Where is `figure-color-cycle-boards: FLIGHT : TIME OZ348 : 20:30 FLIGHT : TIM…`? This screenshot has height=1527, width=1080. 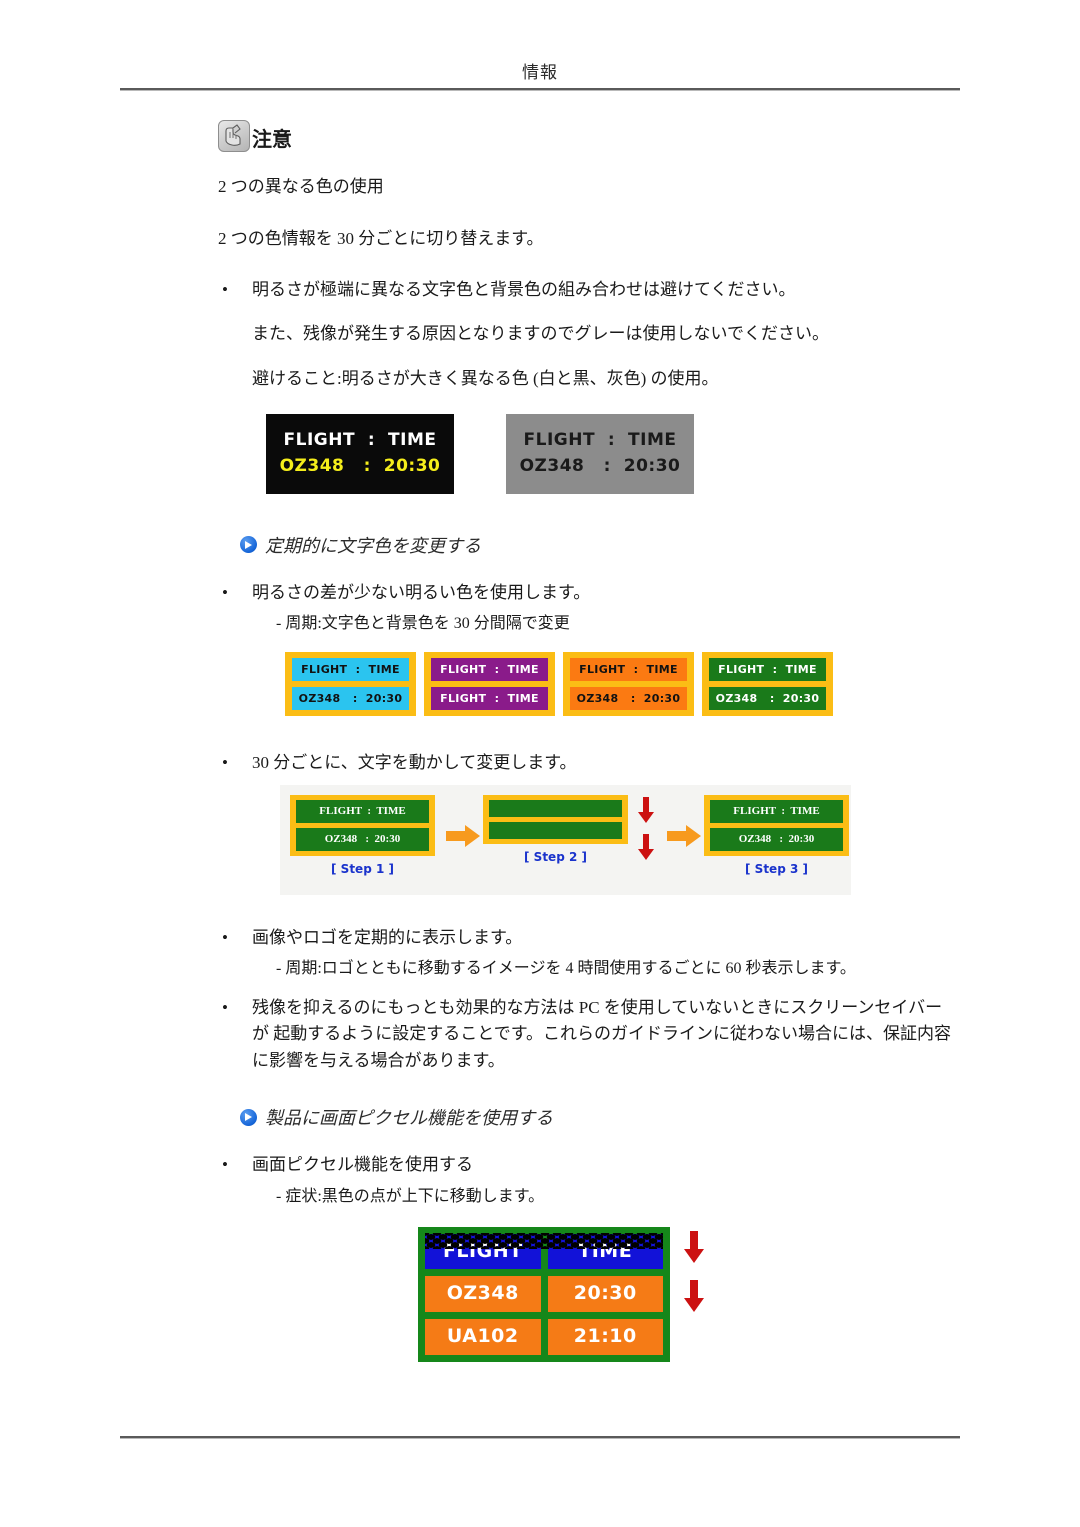 figure-color-cycle-boards: FLIGHT : TIME OZ348 : 20:30 FLIGHT : TIM… is located at coordinates (621, 684).